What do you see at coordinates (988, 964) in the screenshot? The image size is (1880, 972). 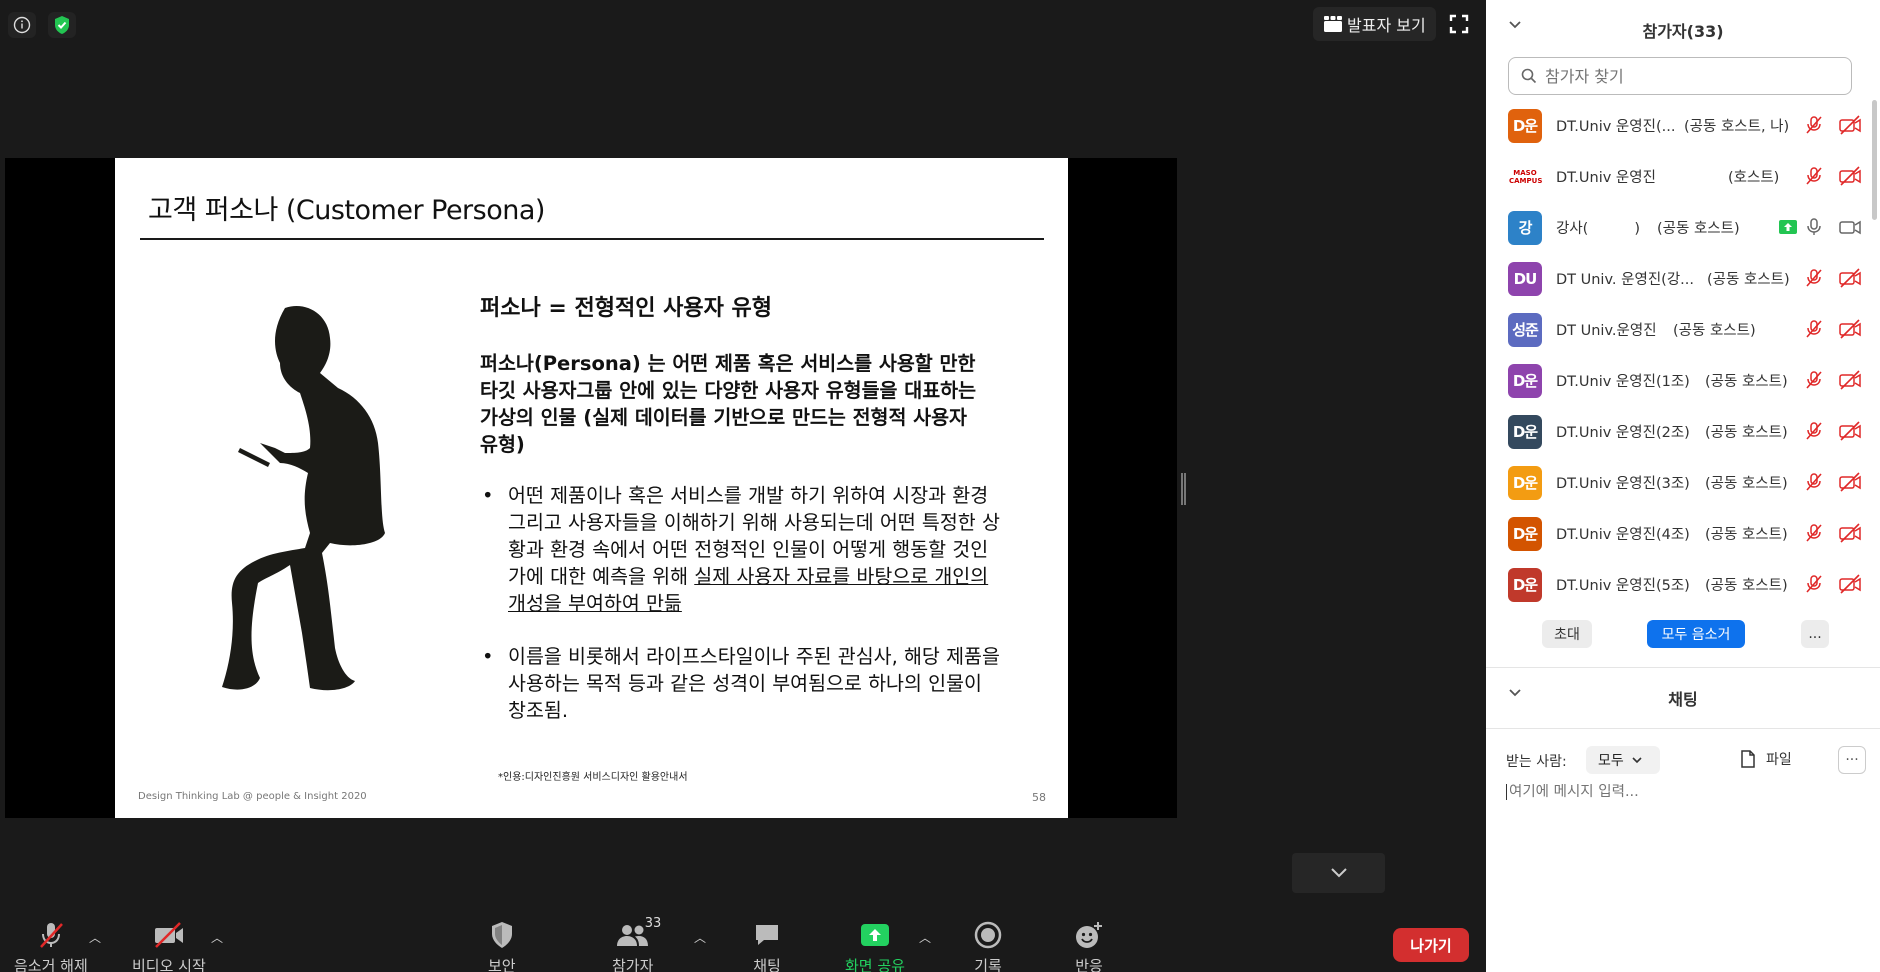 I see `record-label: 기록` at bounding box center [988, 964].